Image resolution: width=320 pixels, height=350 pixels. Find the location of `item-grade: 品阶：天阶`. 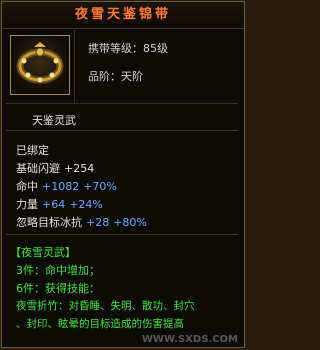

item-grade: 品阶：天阶 is located at coordinates (115, 76).